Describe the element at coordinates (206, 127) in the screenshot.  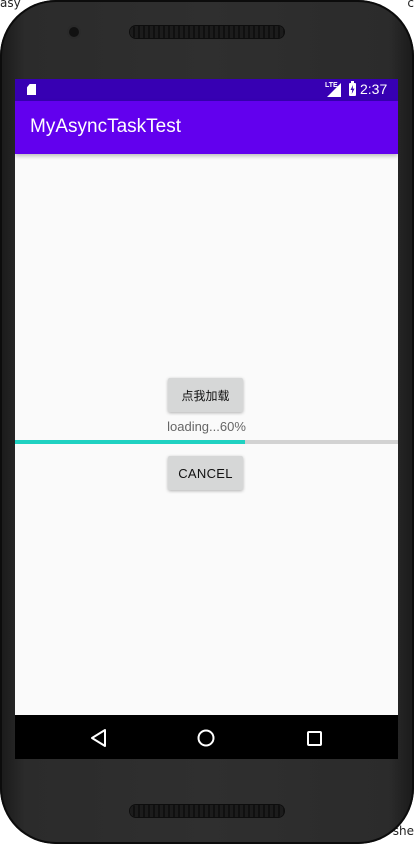
I see `app-bar: MyAsyncTaskTest` at that location.